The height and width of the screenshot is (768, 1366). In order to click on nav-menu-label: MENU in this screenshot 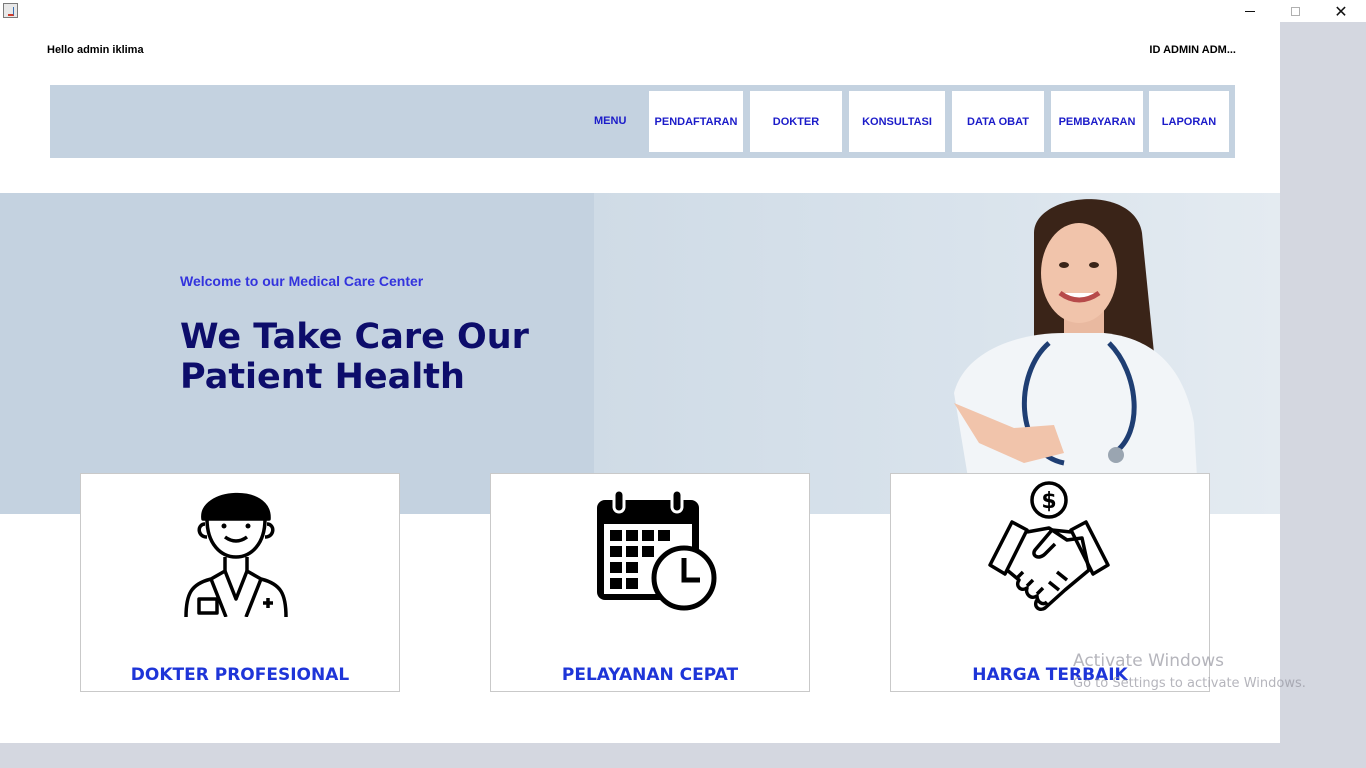, I will do `click(610, 121)`.